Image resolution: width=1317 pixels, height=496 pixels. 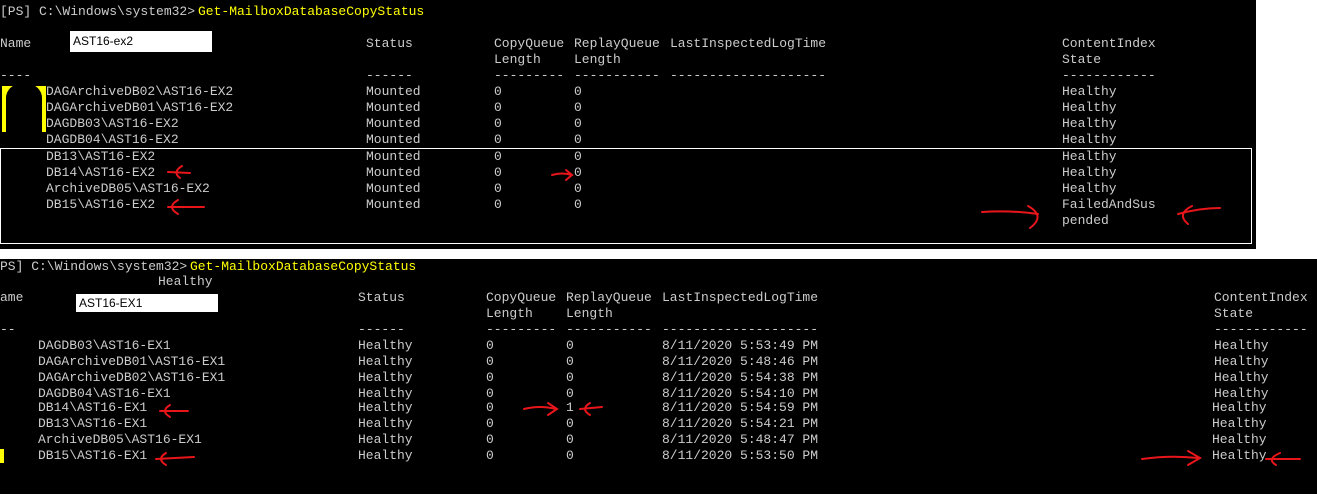 What do you see at coordinates (1171, 458) in the screenshot?
I see `annotation-arrow-healthy-left` at bounding box center [1171, 458].